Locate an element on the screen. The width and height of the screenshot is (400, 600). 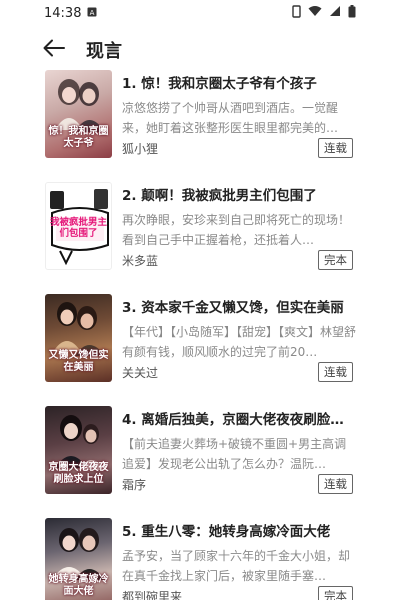
sim-icon is located at coordinates (296, 13).